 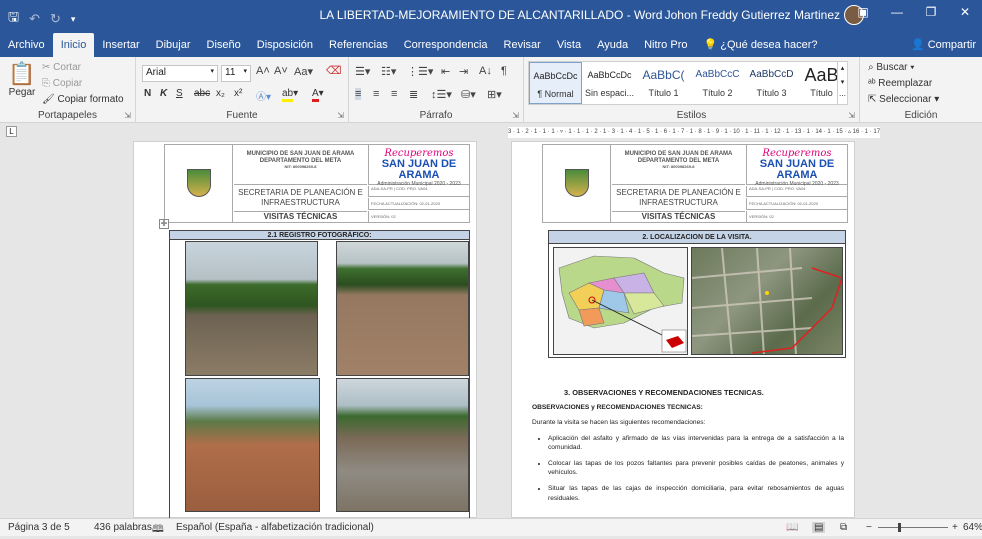 What do you see at coordinates (869, 527) in the screenshot?
I see `zoom-out-icon: −` at bounding box center [869, 527].